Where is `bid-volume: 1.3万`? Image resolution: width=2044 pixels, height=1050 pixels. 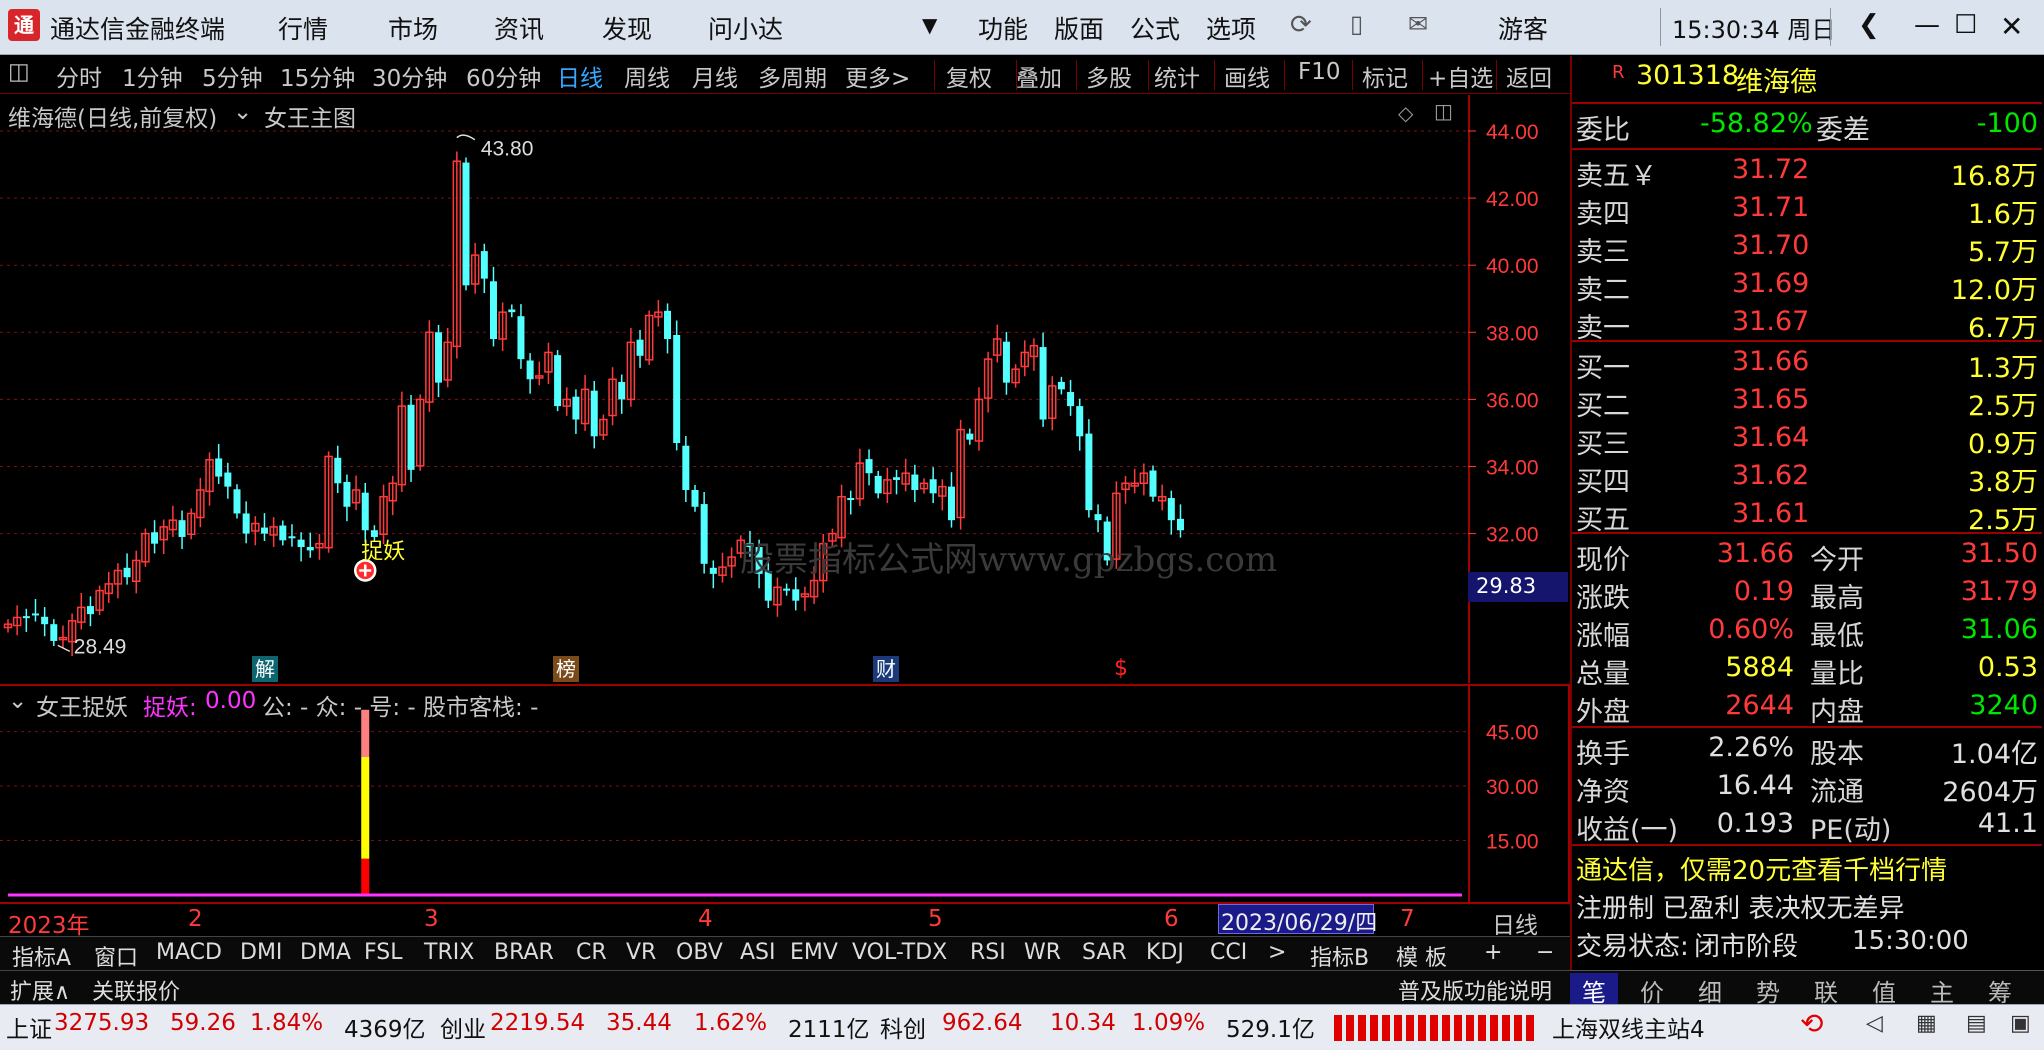
bid-volume: 1.3万 is located at coordinates (2003, 368).